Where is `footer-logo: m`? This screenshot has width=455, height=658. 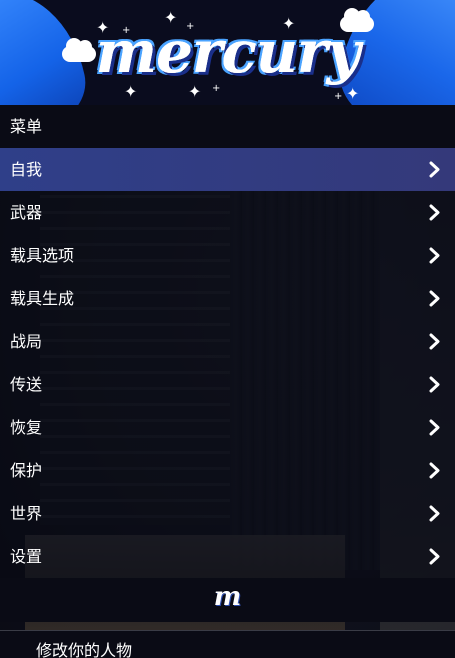 footer-logo: m is located at coordinates (227, 597).